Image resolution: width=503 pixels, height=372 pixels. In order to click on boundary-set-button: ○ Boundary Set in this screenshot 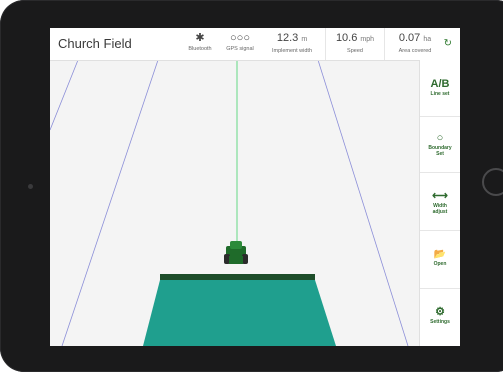, I will do `click(440, 144)`.